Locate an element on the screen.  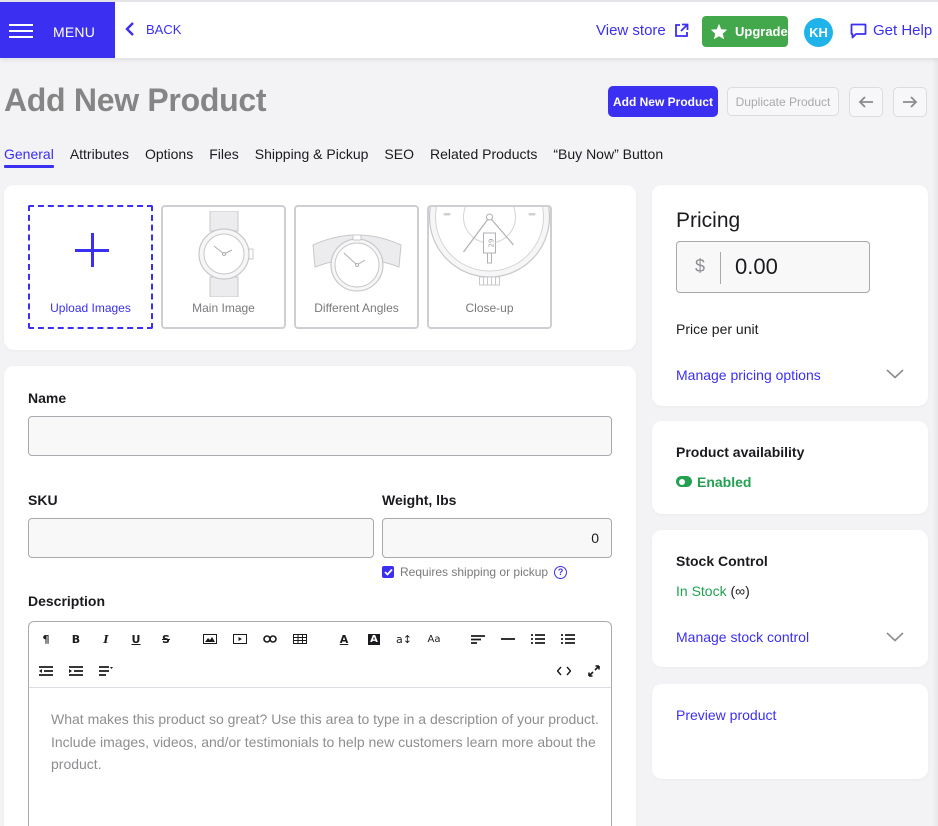
view-store-label: View store is located at coordinates (631, 30).